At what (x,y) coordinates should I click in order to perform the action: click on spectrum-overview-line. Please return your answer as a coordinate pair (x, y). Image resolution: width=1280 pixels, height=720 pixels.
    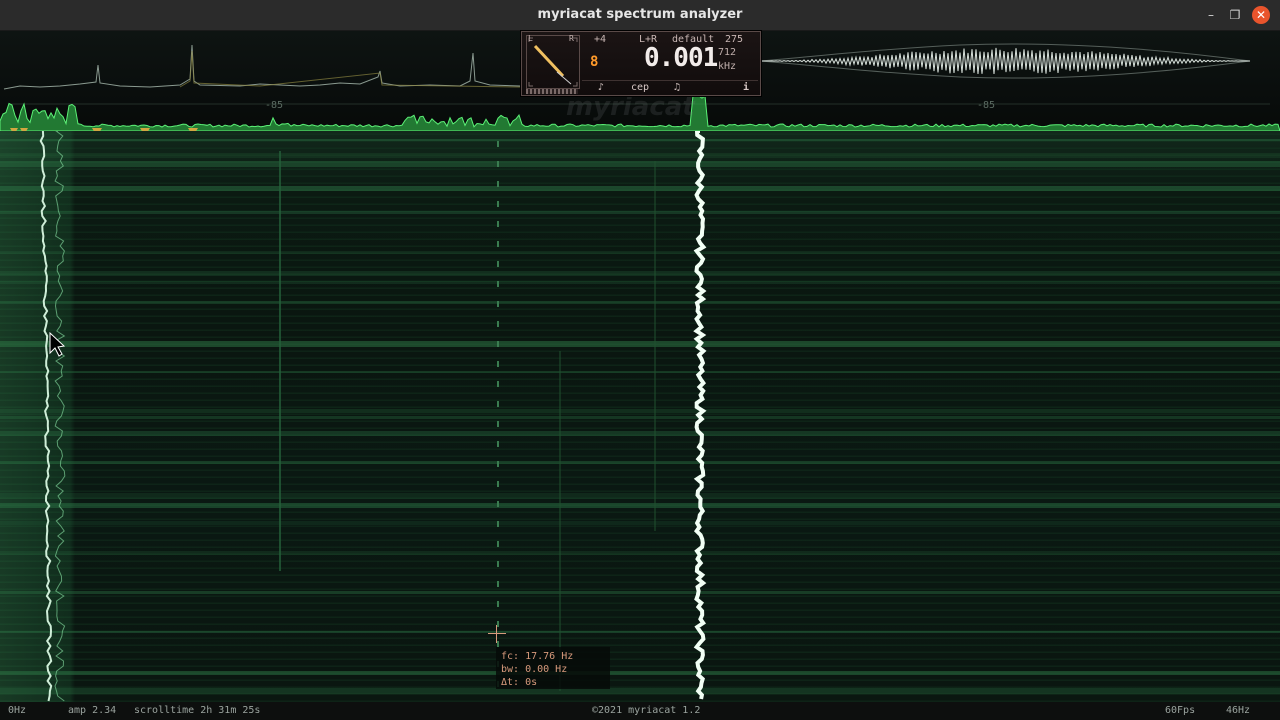
    Looking at the image, I should click on (262, 67).